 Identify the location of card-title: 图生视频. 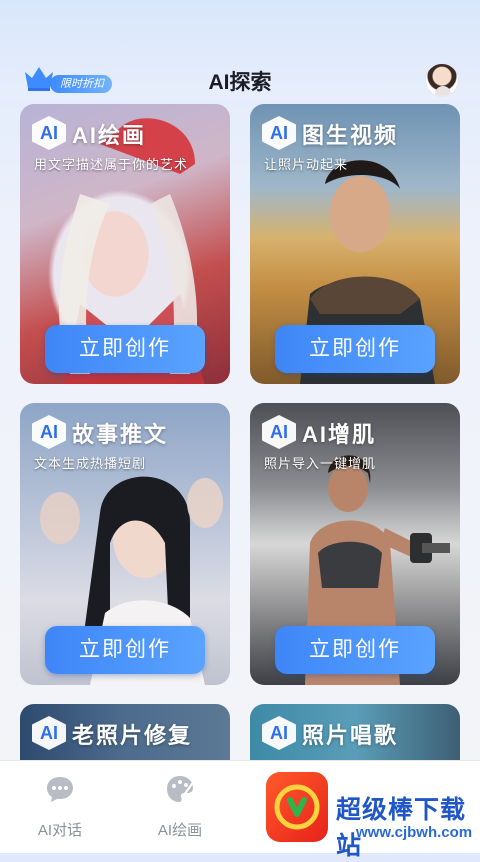
(350, 135).